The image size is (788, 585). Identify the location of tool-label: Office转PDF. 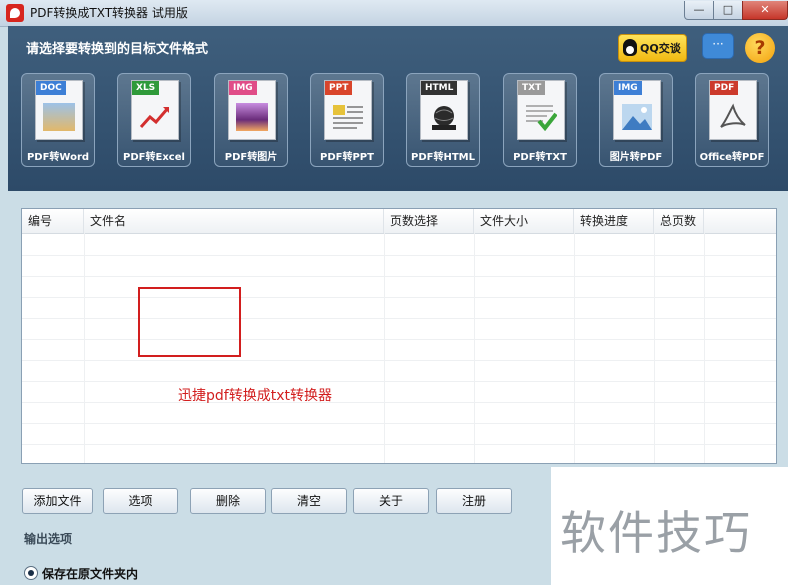
(732, 157).